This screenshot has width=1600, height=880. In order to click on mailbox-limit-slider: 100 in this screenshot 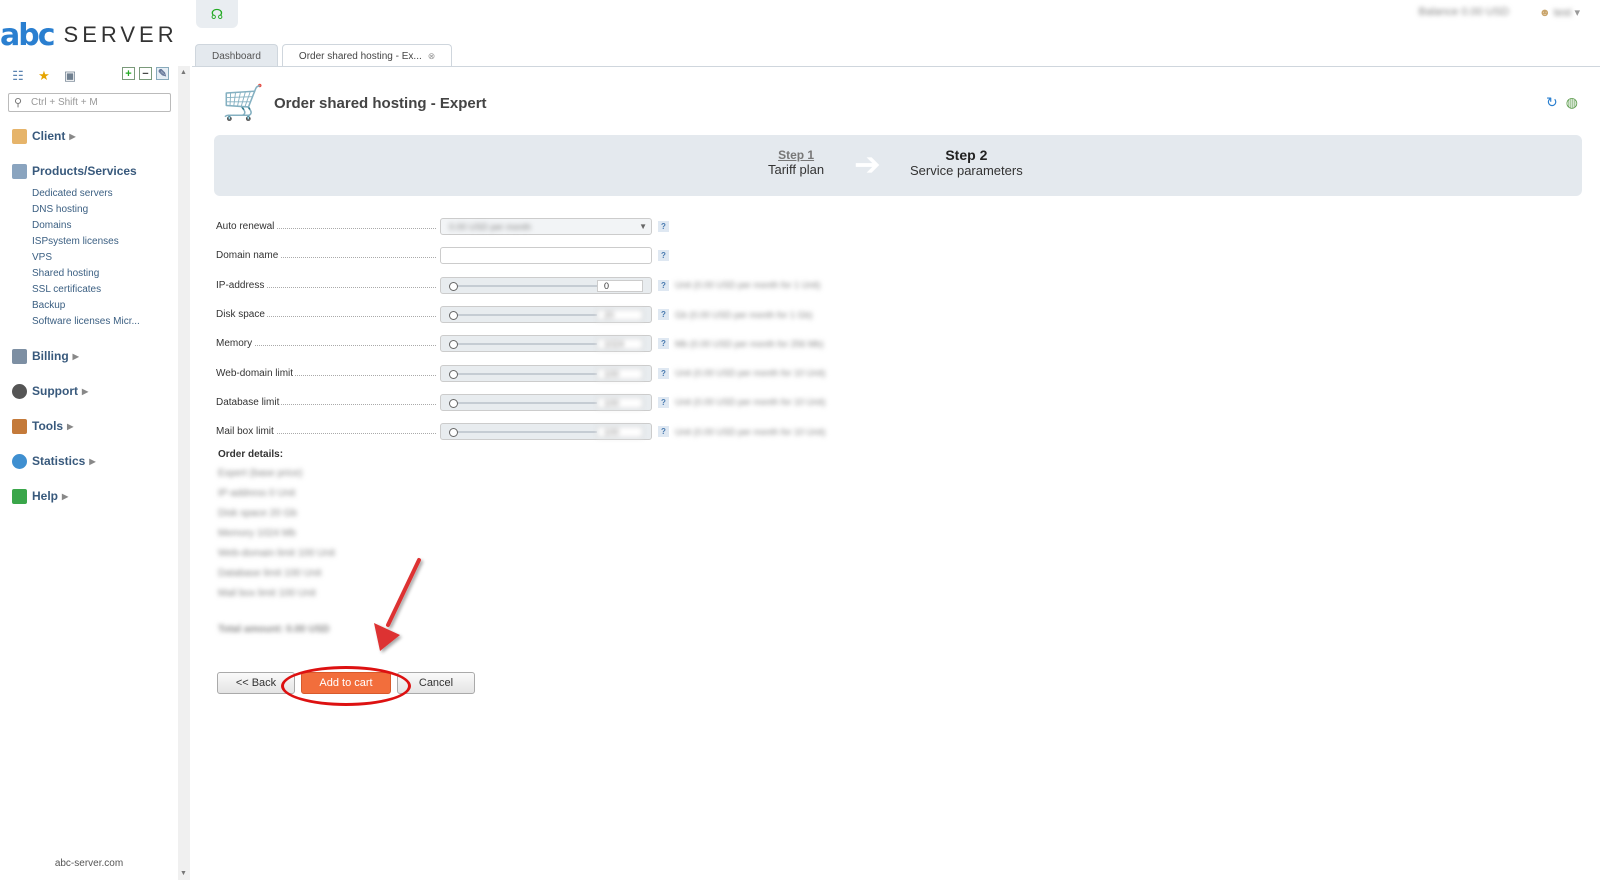, I will do `click(546, 432)`.